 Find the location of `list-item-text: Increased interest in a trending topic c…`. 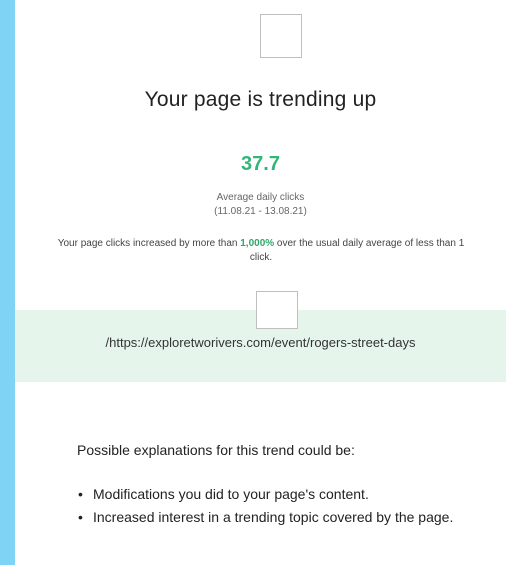

list-item-text: Increased interest in a trending topic c… is located at coordinates (273, 517).